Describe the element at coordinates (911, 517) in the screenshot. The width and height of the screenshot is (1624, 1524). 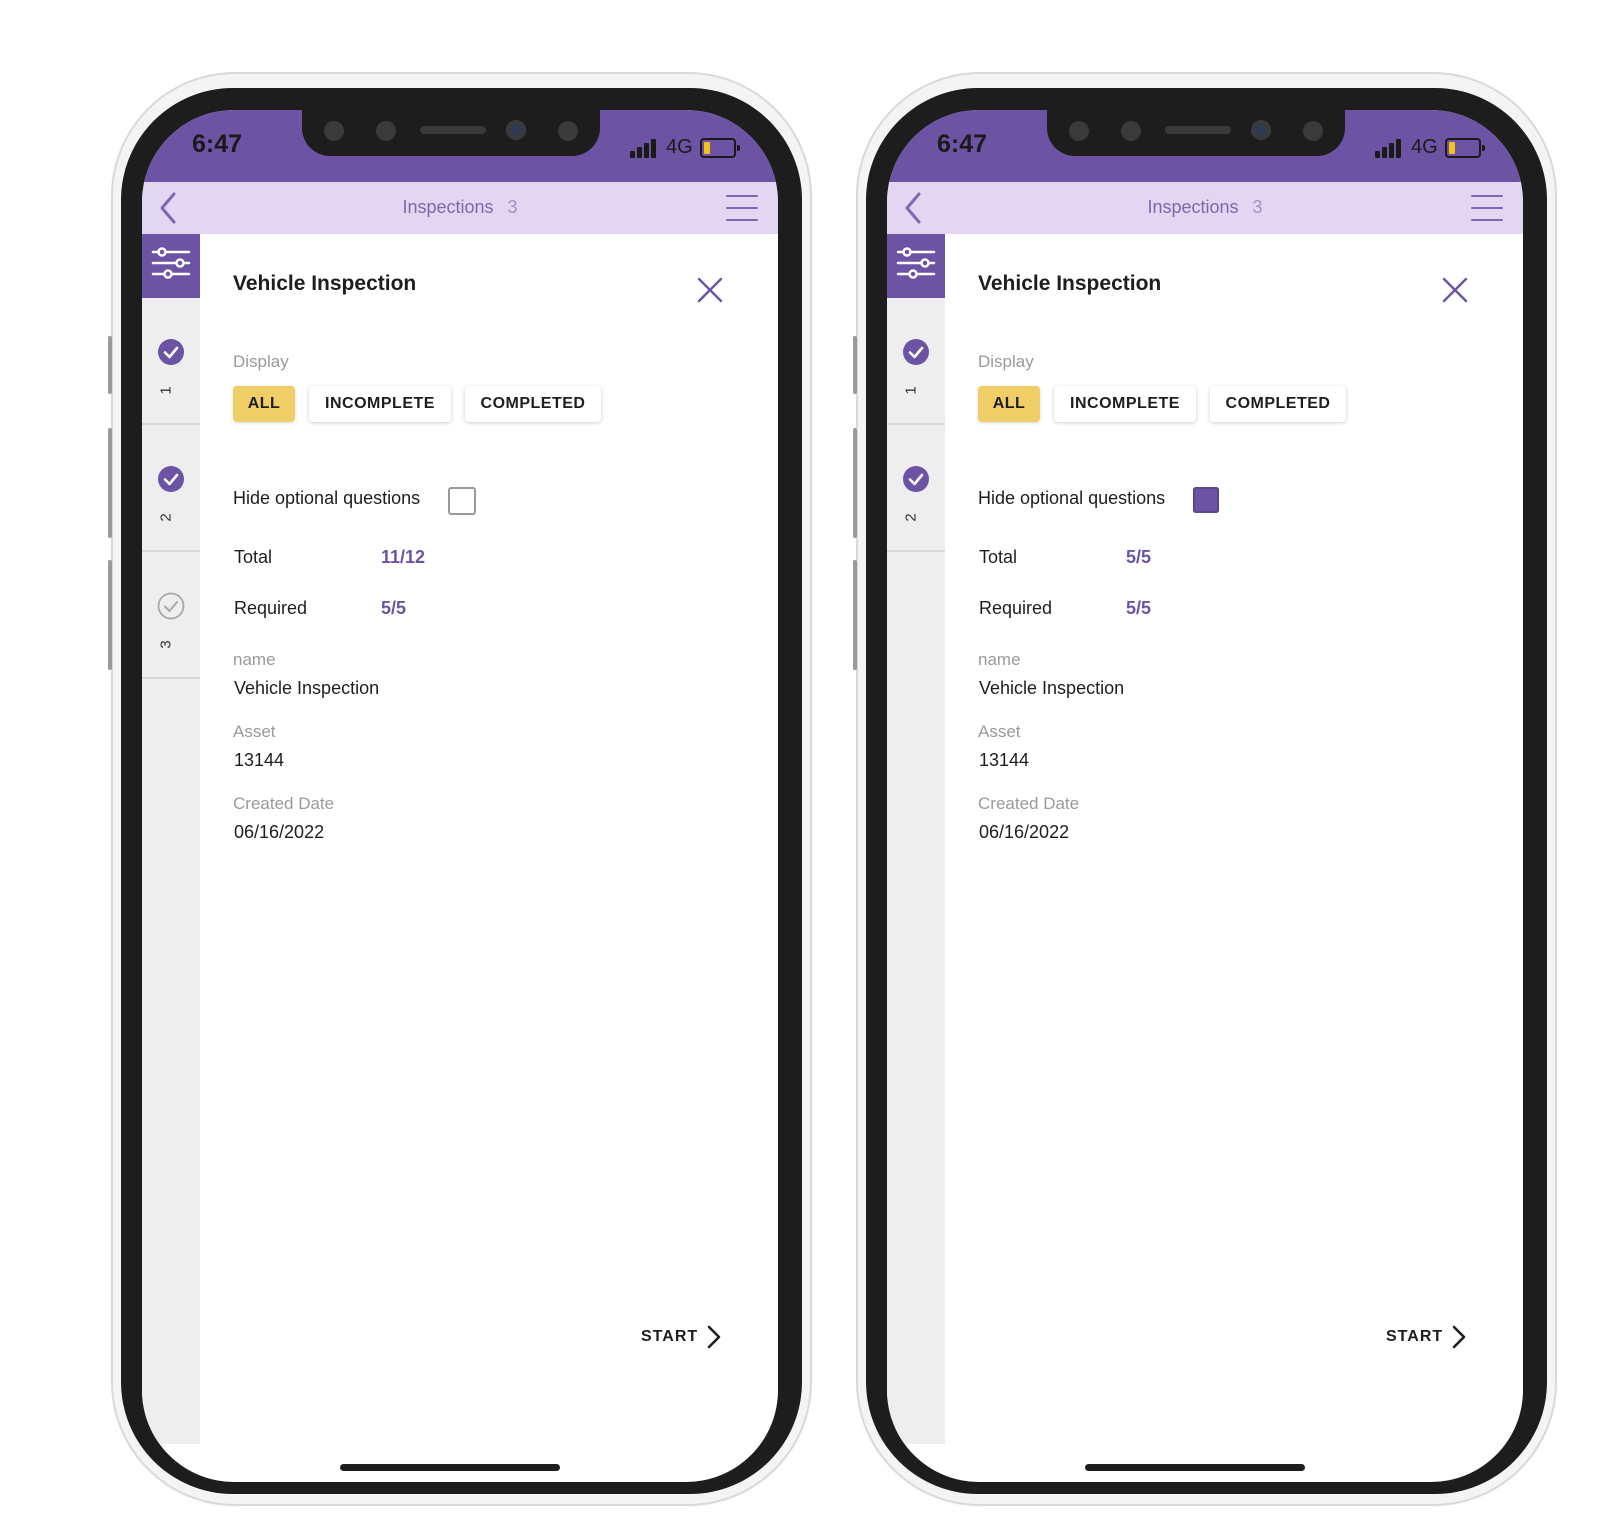
I see `step-number: 2` at that location.